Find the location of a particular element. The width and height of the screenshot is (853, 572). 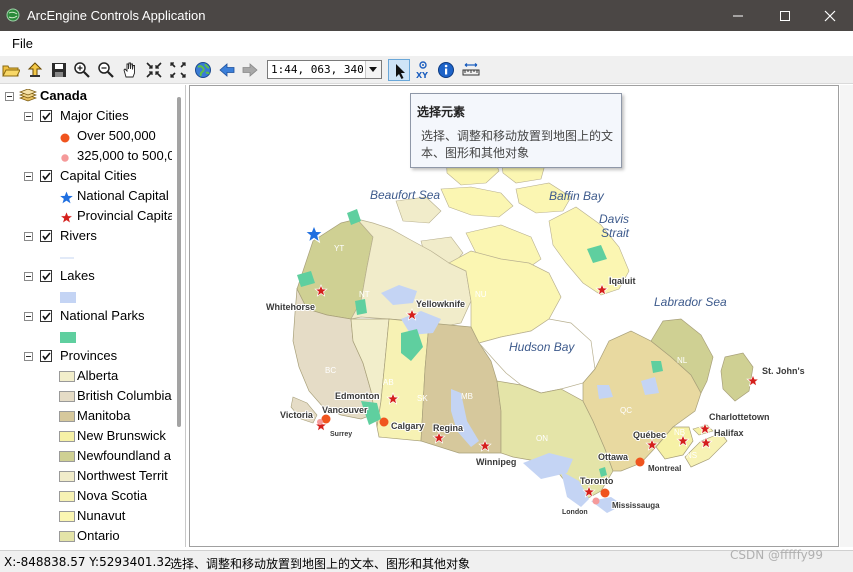

legend-item: Newfoundland a is located at coordinates (86, 457).